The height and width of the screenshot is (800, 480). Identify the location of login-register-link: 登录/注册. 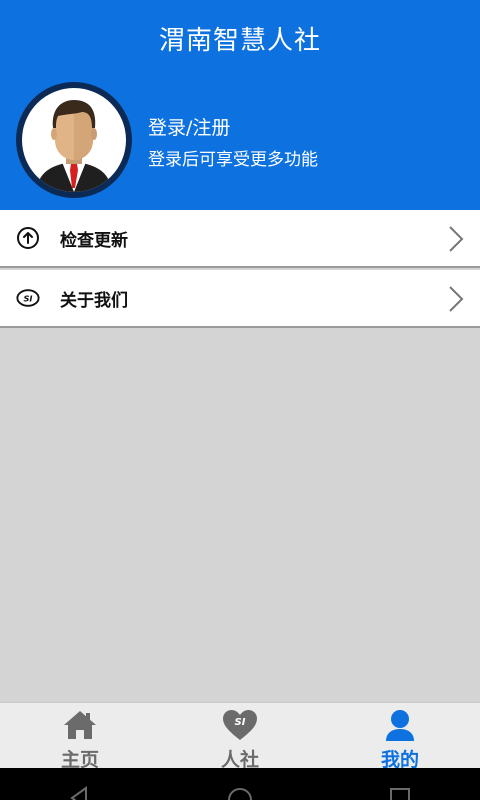
(189, 126).